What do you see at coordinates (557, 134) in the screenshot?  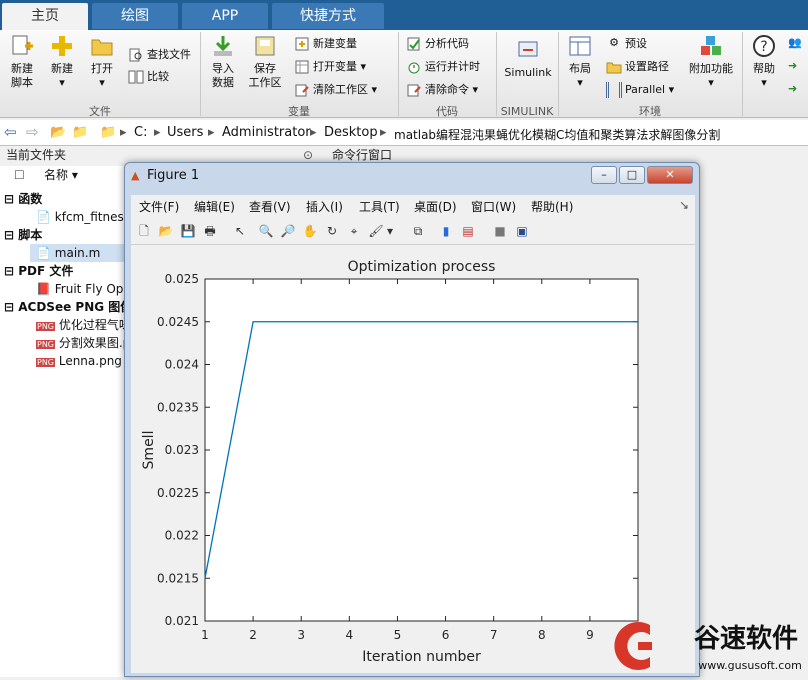 I see `breadcrumb-project-folder: matlab编程混沌果蝇优化模糊C均值和聚类算法求解图像分割` at bounding box center [557, 134].